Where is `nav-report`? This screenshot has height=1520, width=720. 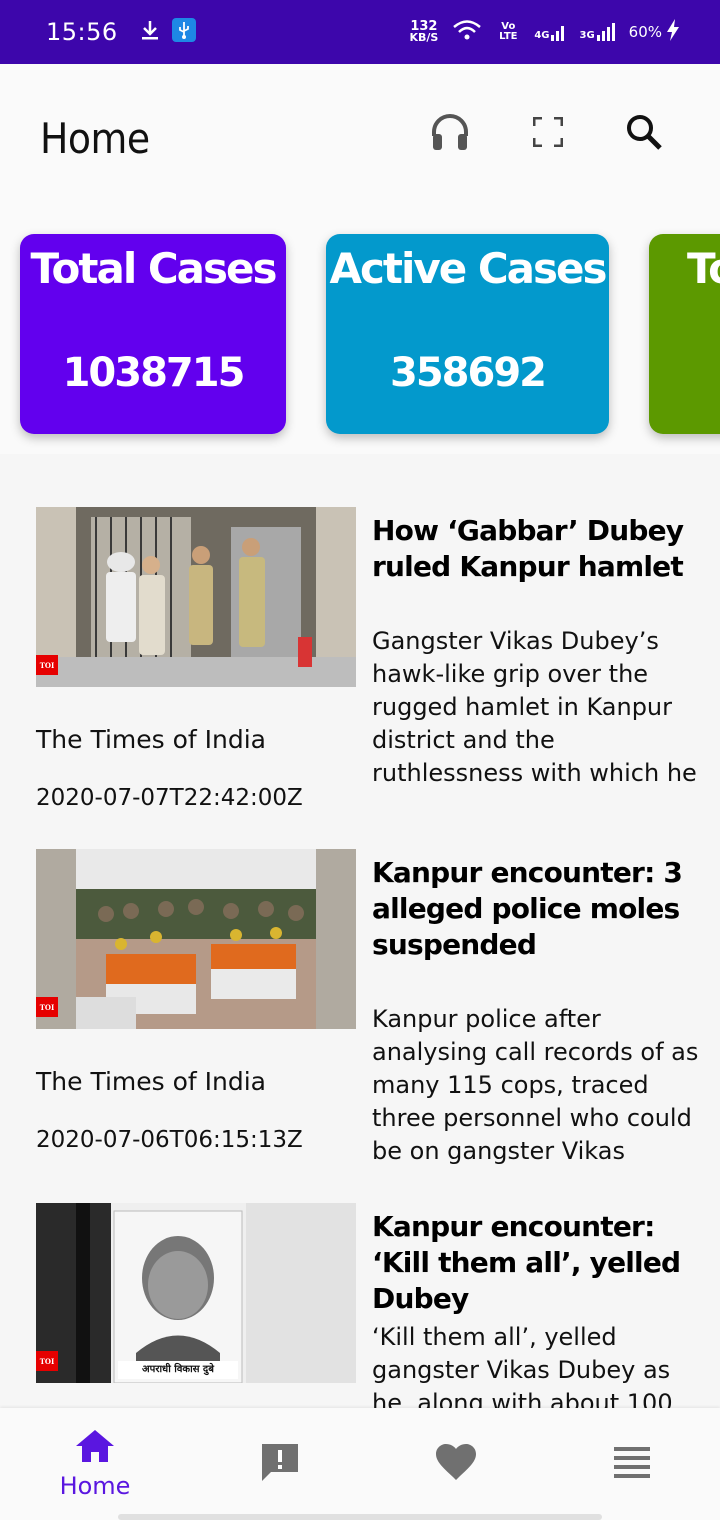 nav-report is located at coordinates (280, 1464).